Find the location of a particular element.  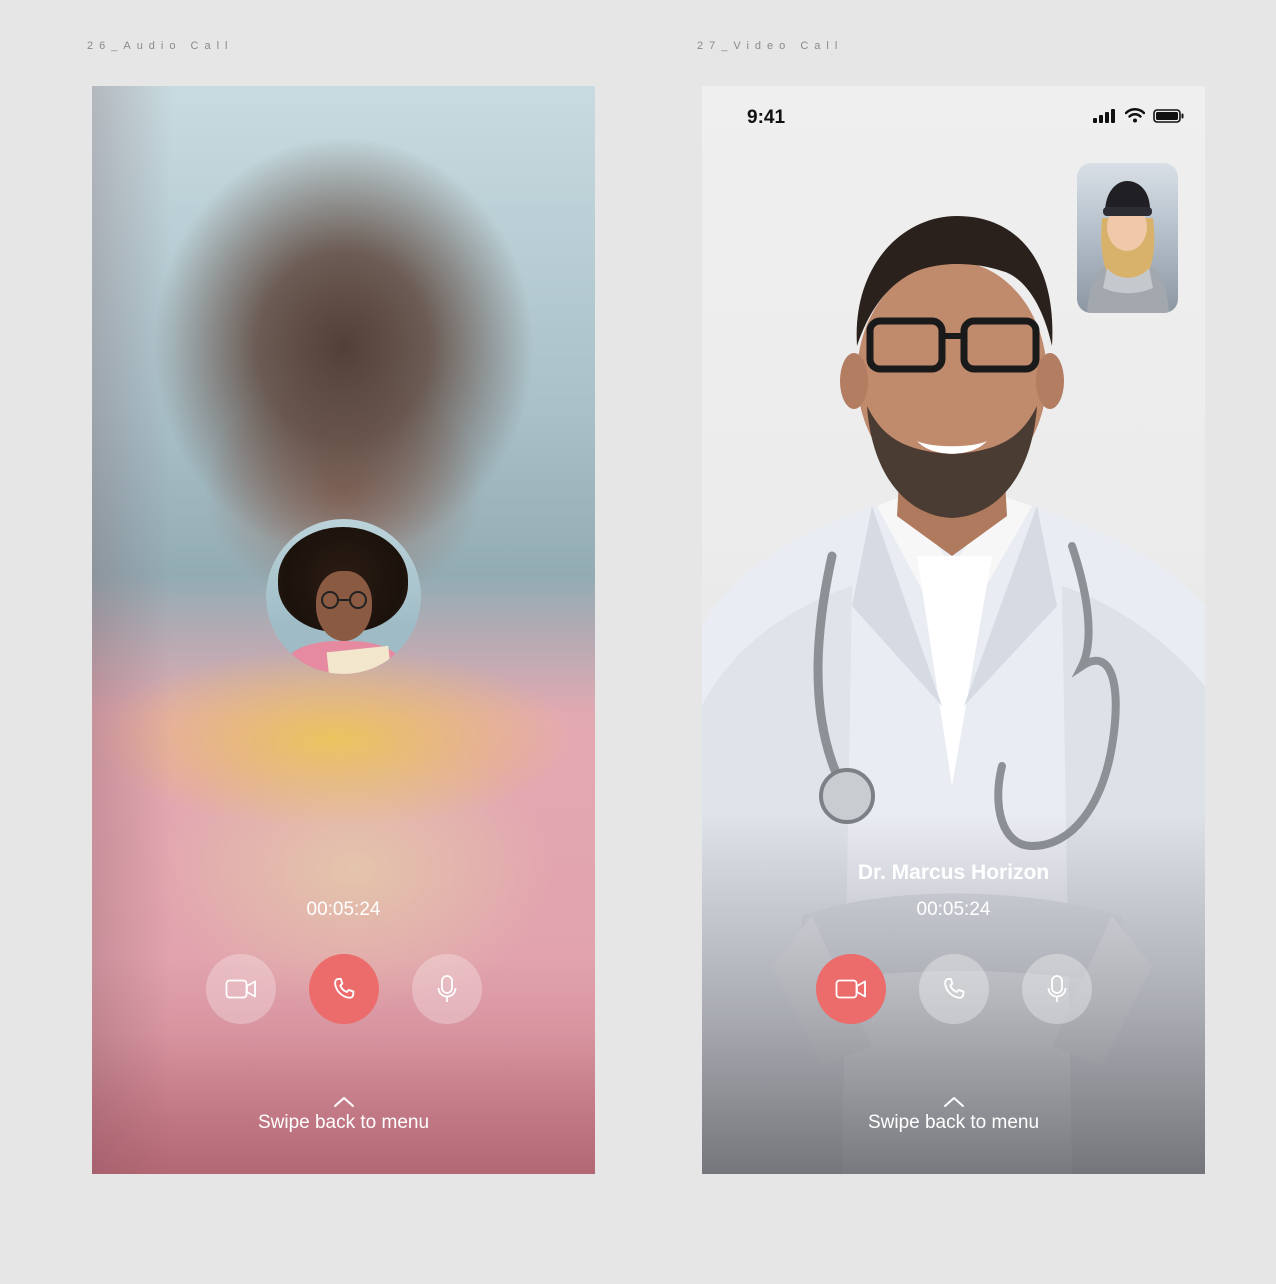

callee-name: Dr. Marcus Horizon is located at coordinates (953, 872).